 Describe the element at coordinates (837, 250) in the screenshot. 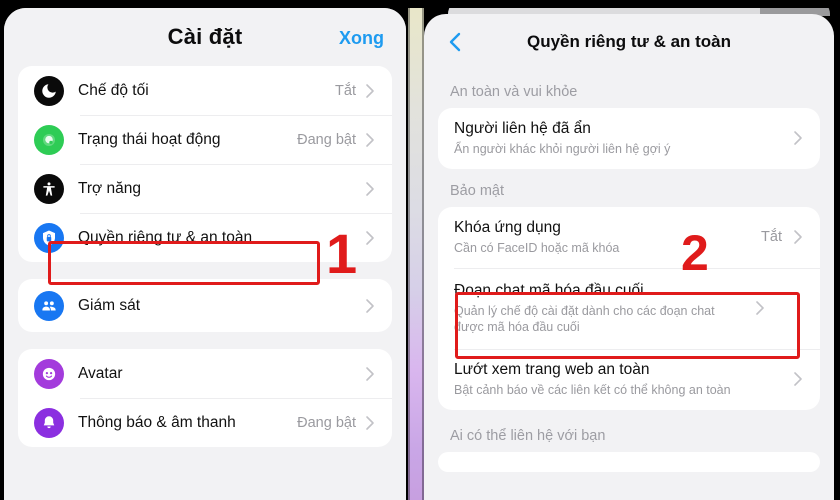

I see `right-border` at that location.